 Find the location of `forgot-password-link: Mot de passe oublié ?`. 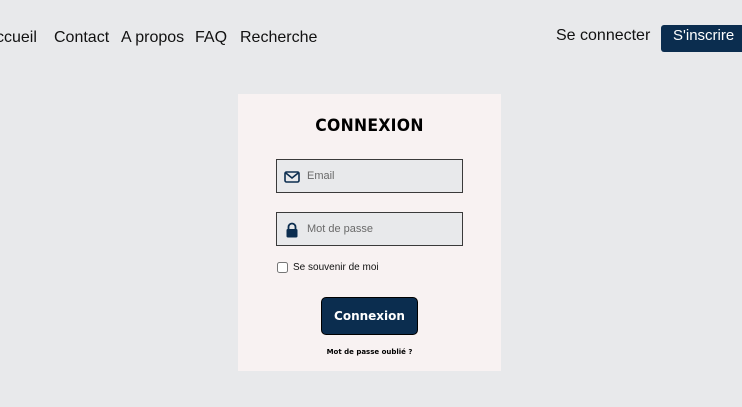

forgot-password-link: Mot de passe oublié ? is located at coordinates (369, 352).